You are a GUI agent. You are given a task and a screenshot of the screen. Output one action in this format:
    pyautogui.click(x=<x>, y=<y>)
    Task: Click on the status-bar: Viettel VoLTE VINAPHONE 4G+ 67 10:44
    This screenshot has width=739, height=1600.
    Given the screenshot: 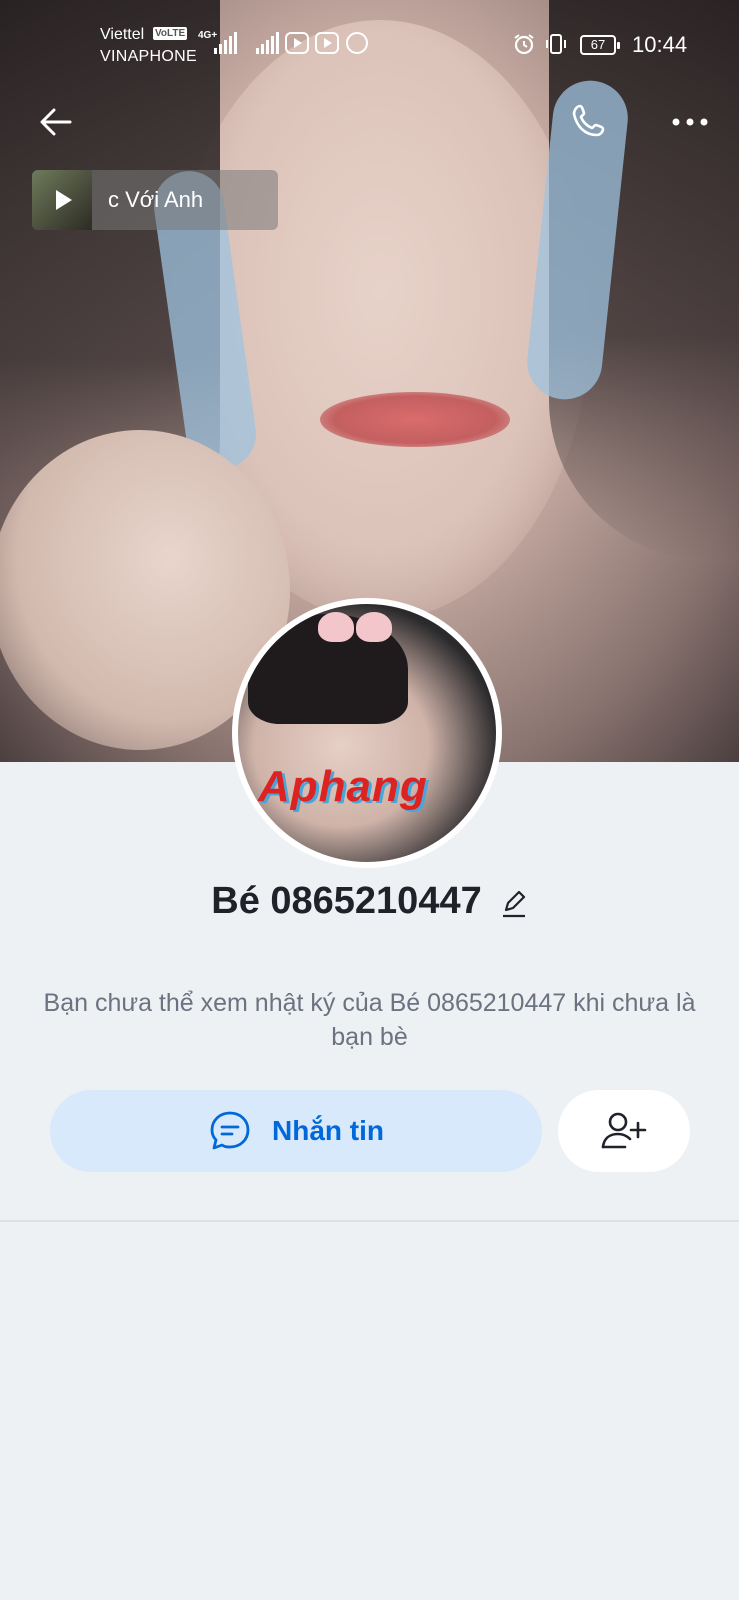 What is the action you would take?
    pyautogui.click(x=369, y=36)
    